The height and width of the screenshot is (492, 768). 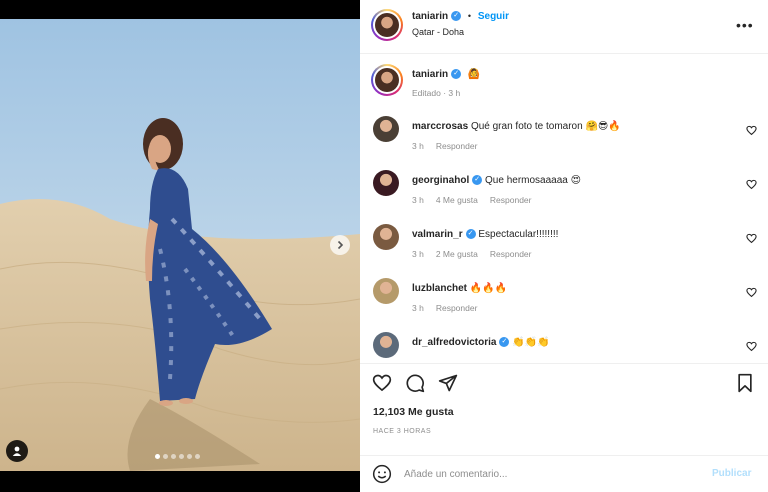 I want to click on comment-body: valmarin_r ✓ Espectacular!!!!!!!!, so click(x=485, y=234).